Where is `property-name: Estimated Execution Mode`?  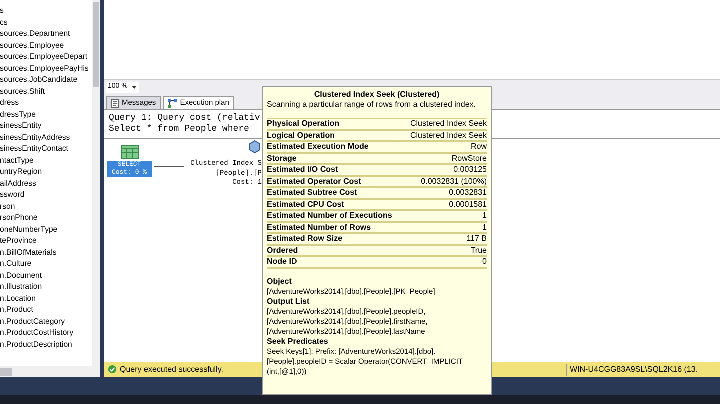
property-name: Estimated Execution Mode is located at coordinates (318, 147).